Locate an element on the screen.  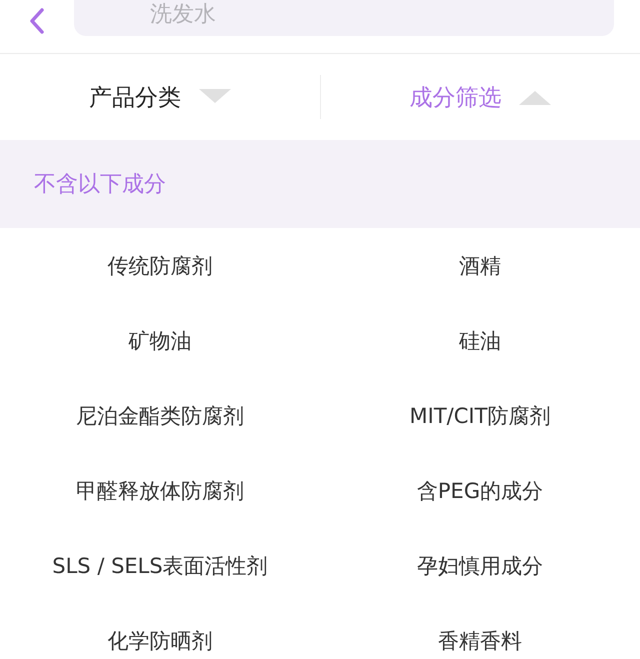
section-title: 不含以下成分 is located at coordinates (100, 185).